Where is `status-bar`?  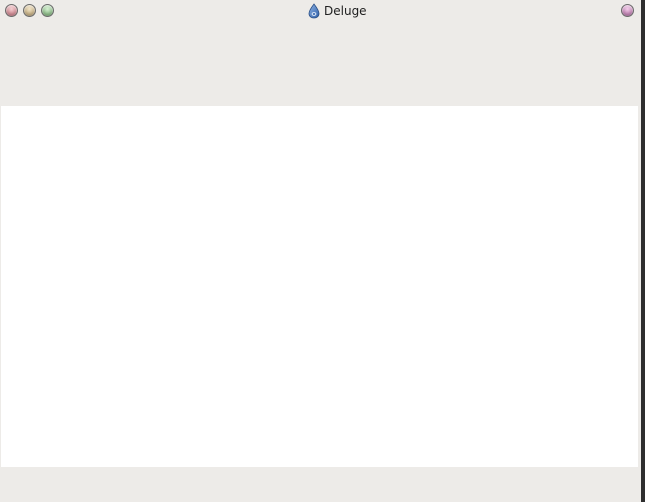
status-bar is located at coordinates (320, 484).